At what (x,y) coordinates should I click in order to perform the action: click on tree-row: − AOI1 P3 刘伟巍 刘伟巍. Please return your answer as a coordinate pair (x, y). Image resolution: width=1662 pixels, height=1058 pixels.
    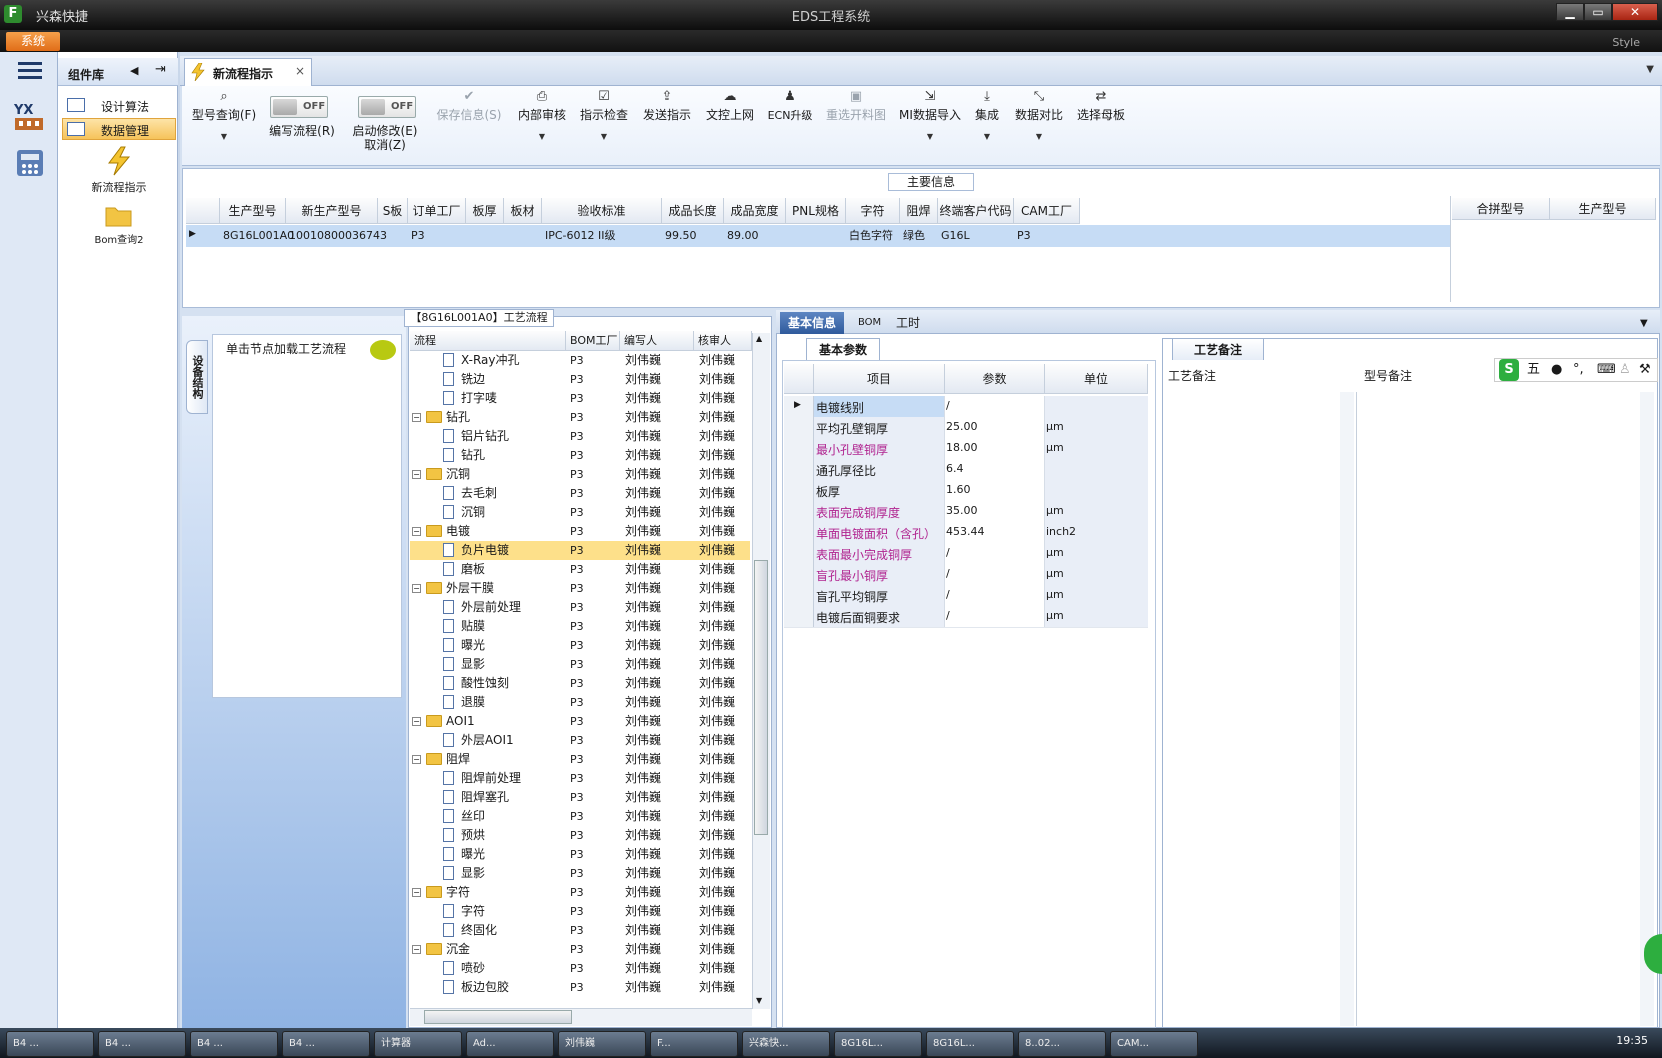
    Looking at the image, I should click on (580, 721).